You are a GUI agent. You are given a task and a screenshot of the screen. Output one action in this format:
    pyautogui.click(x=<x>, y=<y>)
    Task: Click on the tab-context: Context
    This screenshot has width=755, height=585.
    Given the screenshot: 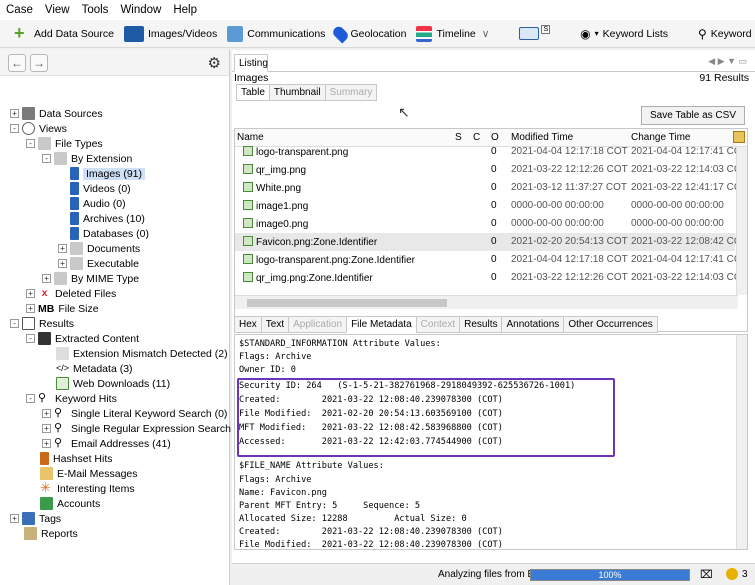 What is the action you would take?
    pyautogui.click(x=438, y=324)
    